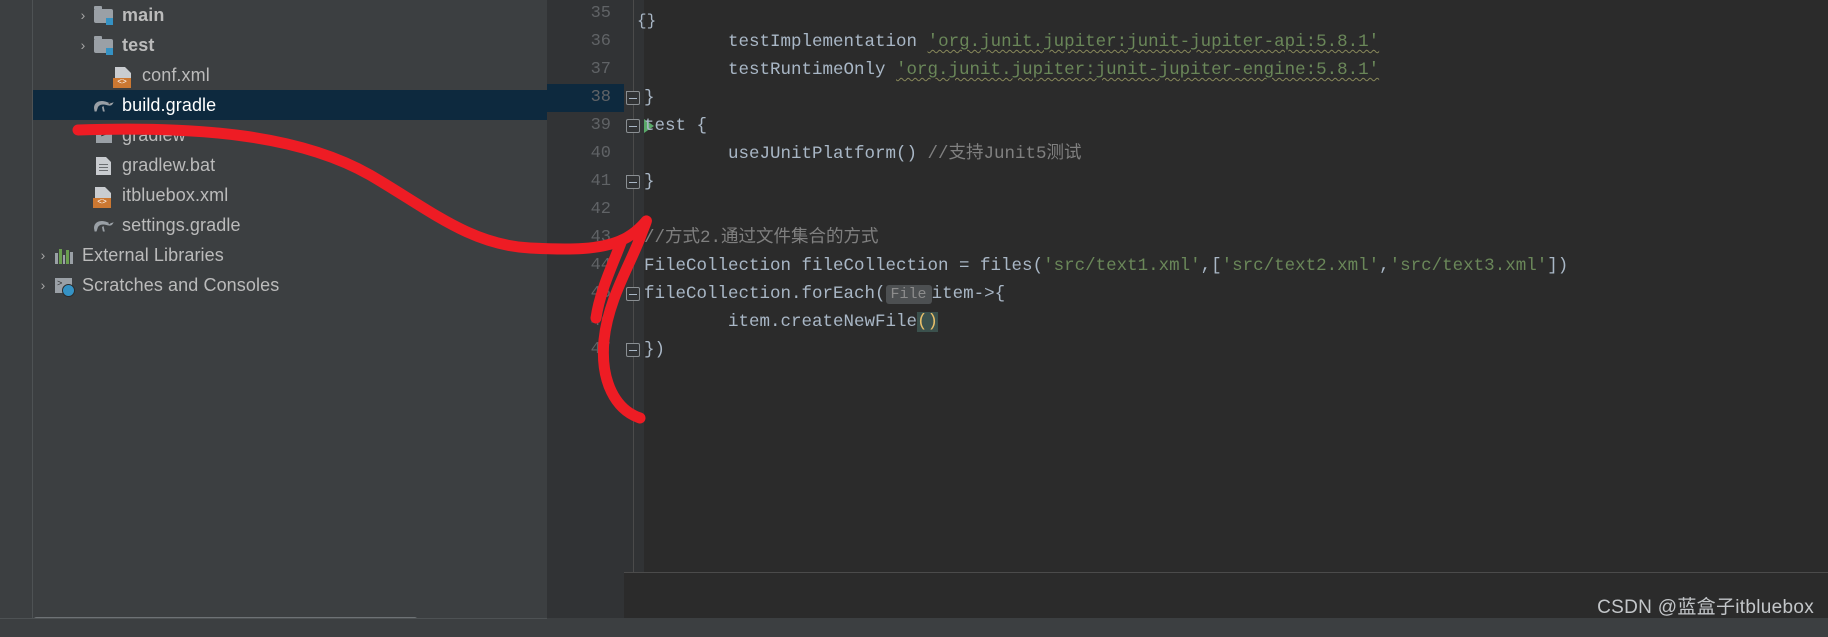 The height and width of the screenshot is (637, 1828). I want to click on tree-item-label: main, so click(143, 14).